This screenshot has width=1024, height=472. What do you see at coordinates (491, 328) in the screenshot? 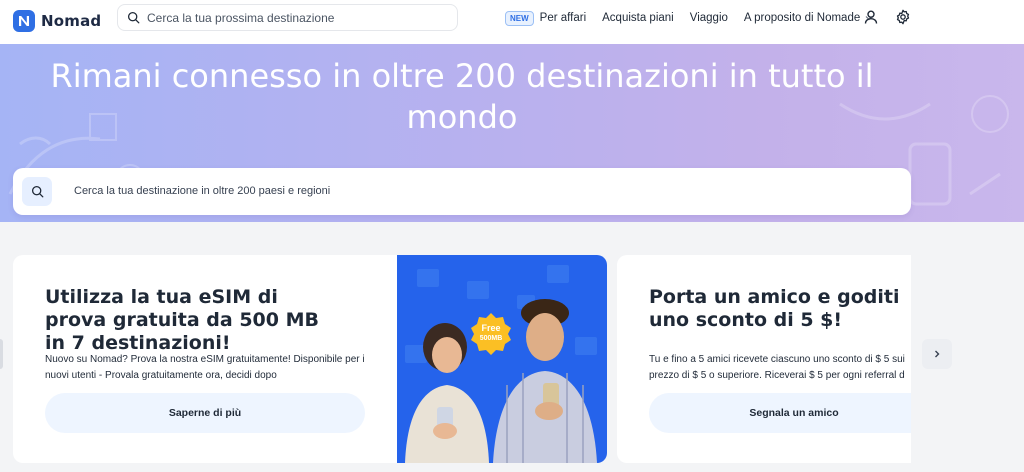
I see `badge-line-1: Free` at bounding box center [491, 328].